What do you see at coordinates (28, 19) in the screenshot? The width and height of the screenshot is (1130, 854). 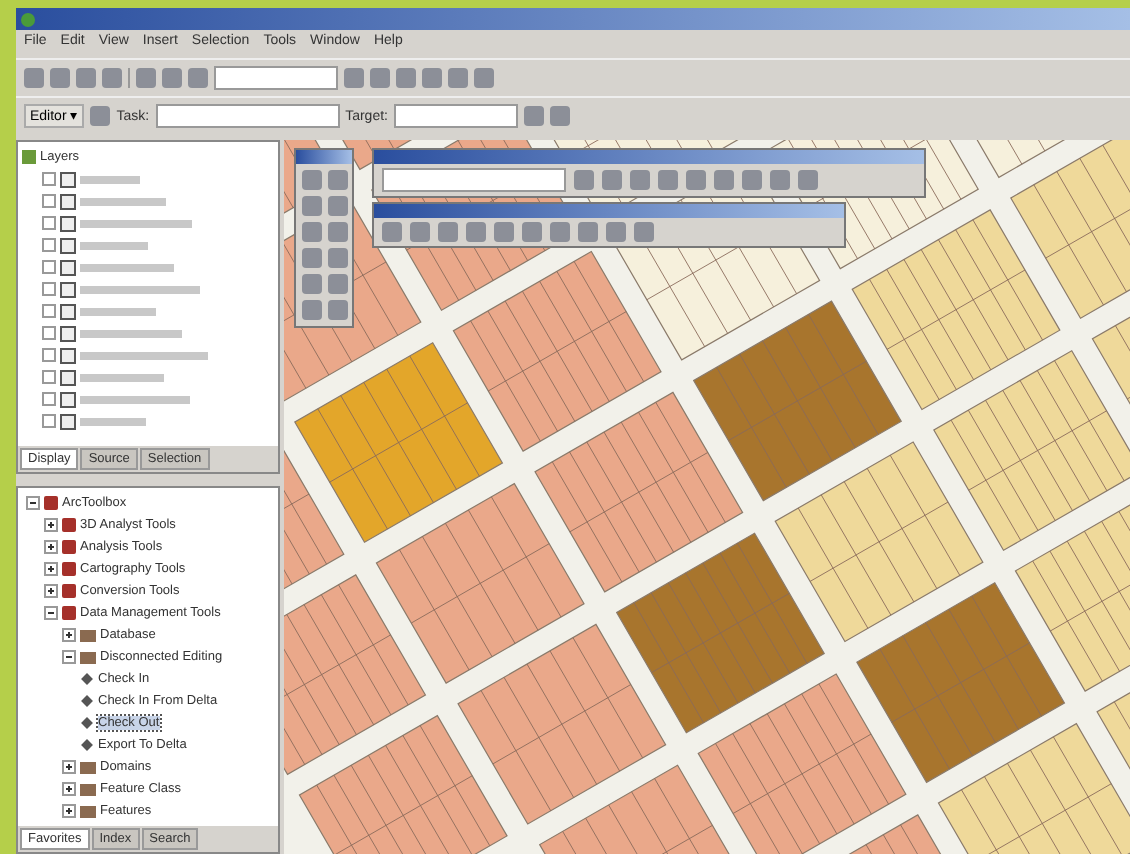 I see `globe-icon` at bounding box center [28, 19].